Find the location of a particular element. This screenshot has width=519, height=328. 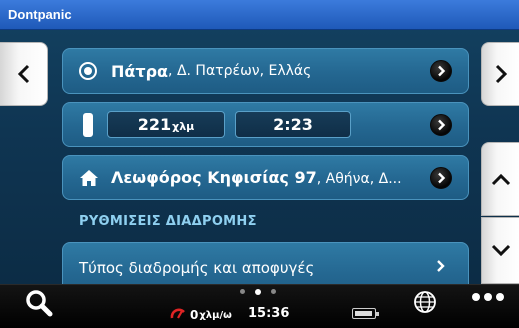

route-type-label: Τύπος διαδρομής και αποφυγές is located at coordinates (197, 268).